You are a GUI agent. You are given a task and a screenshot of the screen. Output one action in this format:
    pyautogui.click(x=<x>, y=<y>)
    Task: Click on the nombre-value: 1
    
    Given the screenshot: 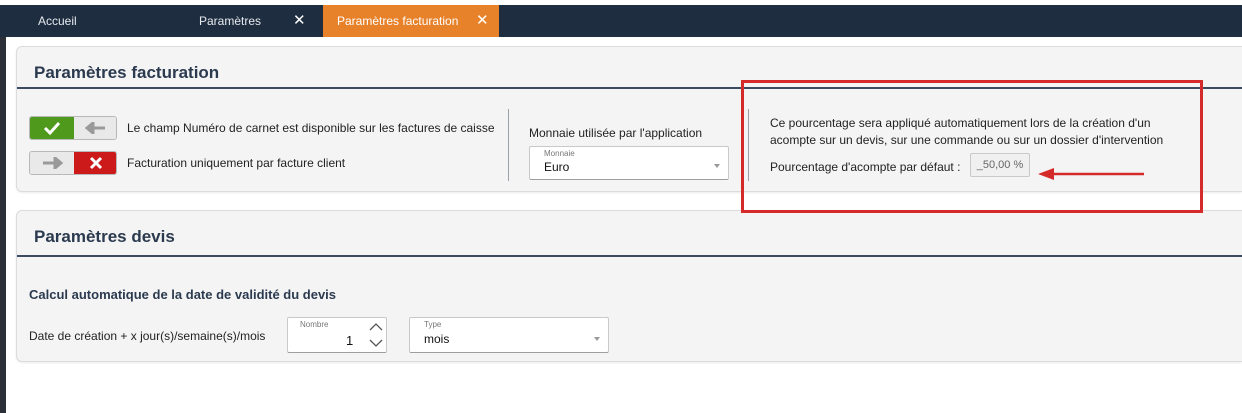 What is the action you would take?
    pyautogui.click(x=350, y=340)
    